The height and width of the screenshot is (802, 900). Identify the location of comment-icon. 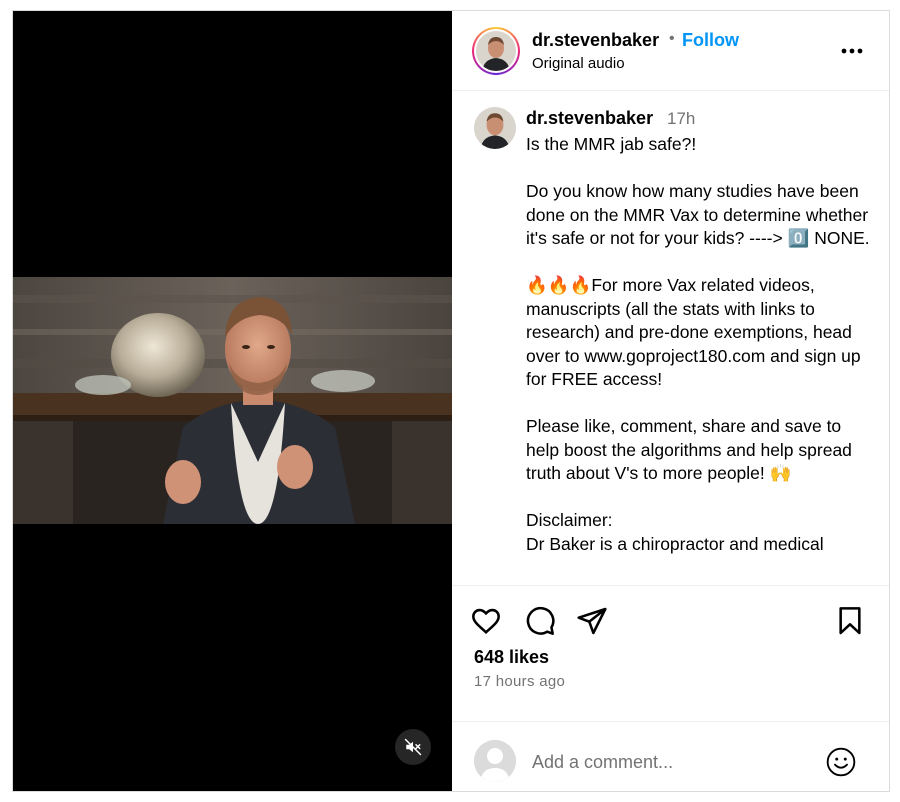
(540, 620).